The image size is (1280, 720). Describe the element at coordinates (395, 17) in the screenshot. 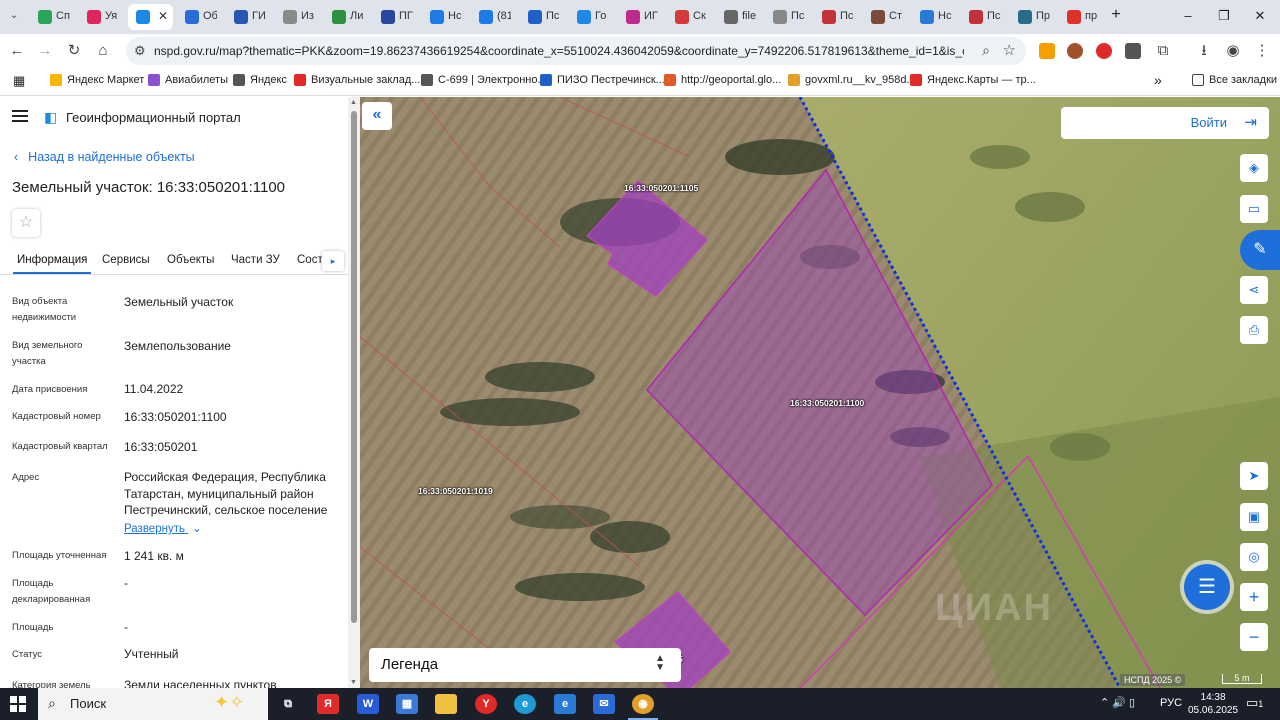

I see `browser-tab: ПГ` at that location.